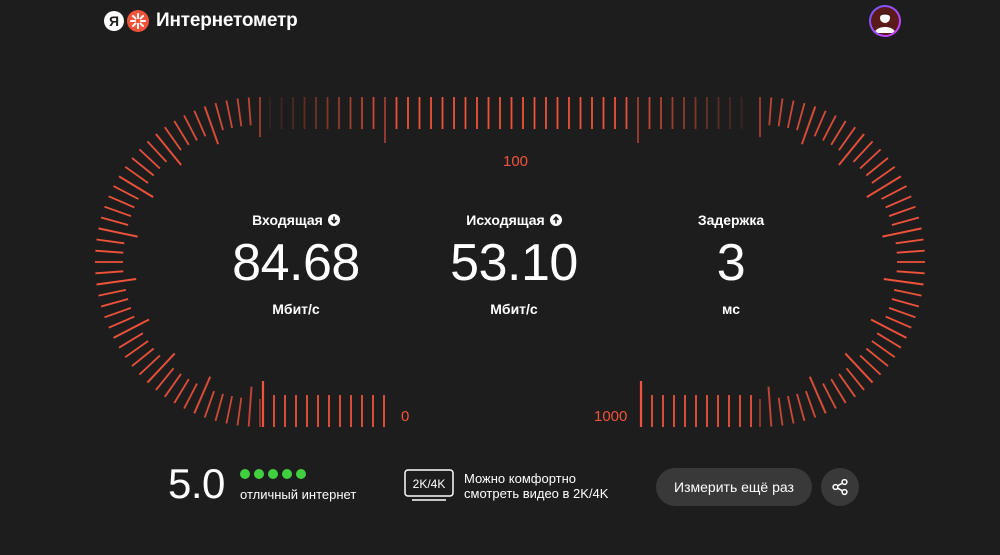  I want to click on upload-value: 53.10, so click(514, 263).